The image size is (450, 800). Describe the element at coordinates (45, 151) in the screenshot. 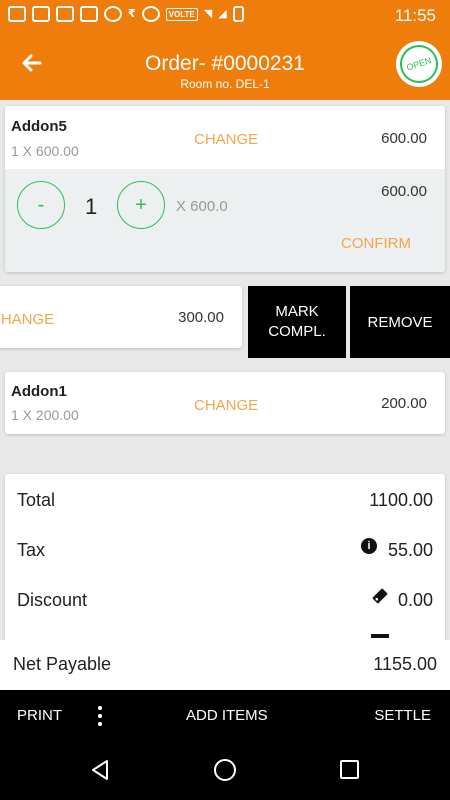

I see `item-quantity-line: 1 X 600.00` at that location.